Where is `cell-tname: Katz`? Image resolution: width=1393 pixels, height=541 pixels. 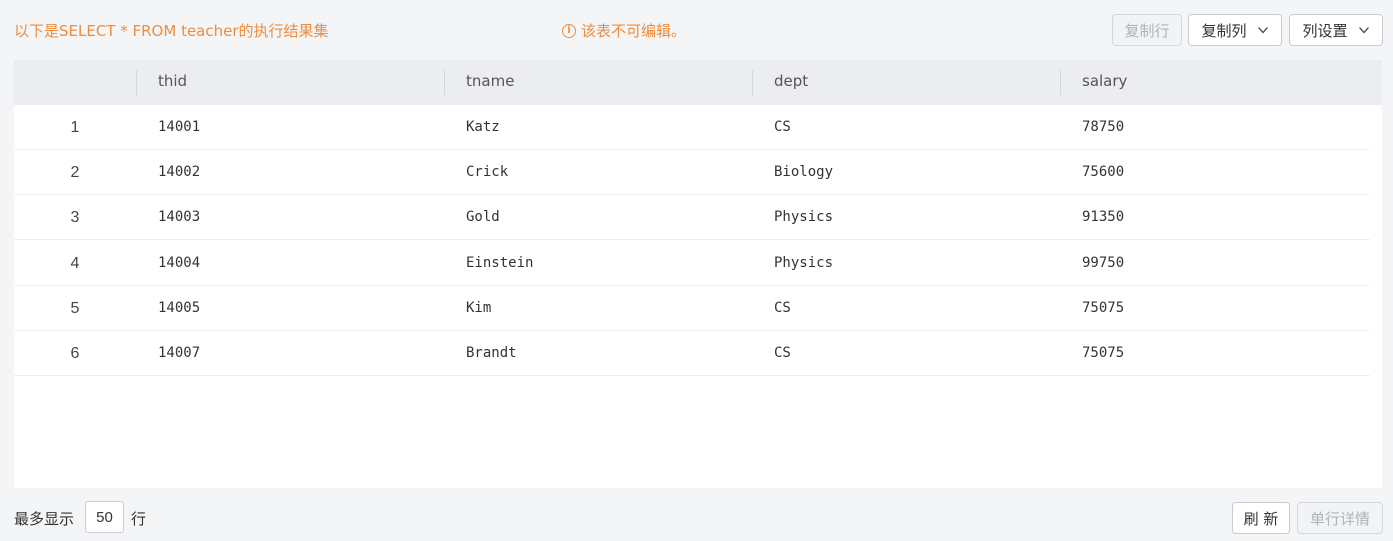 cell-tname: Katz is located at coordinates (483, 127).